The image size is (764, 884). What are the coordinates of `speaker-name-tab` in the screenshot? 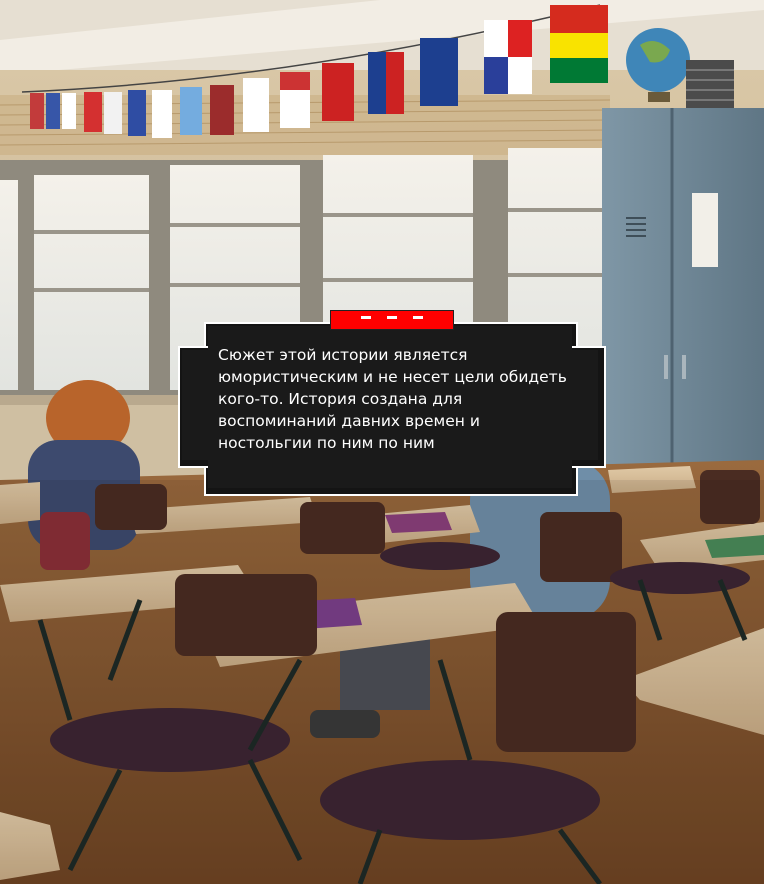 It's located at (392, 320).